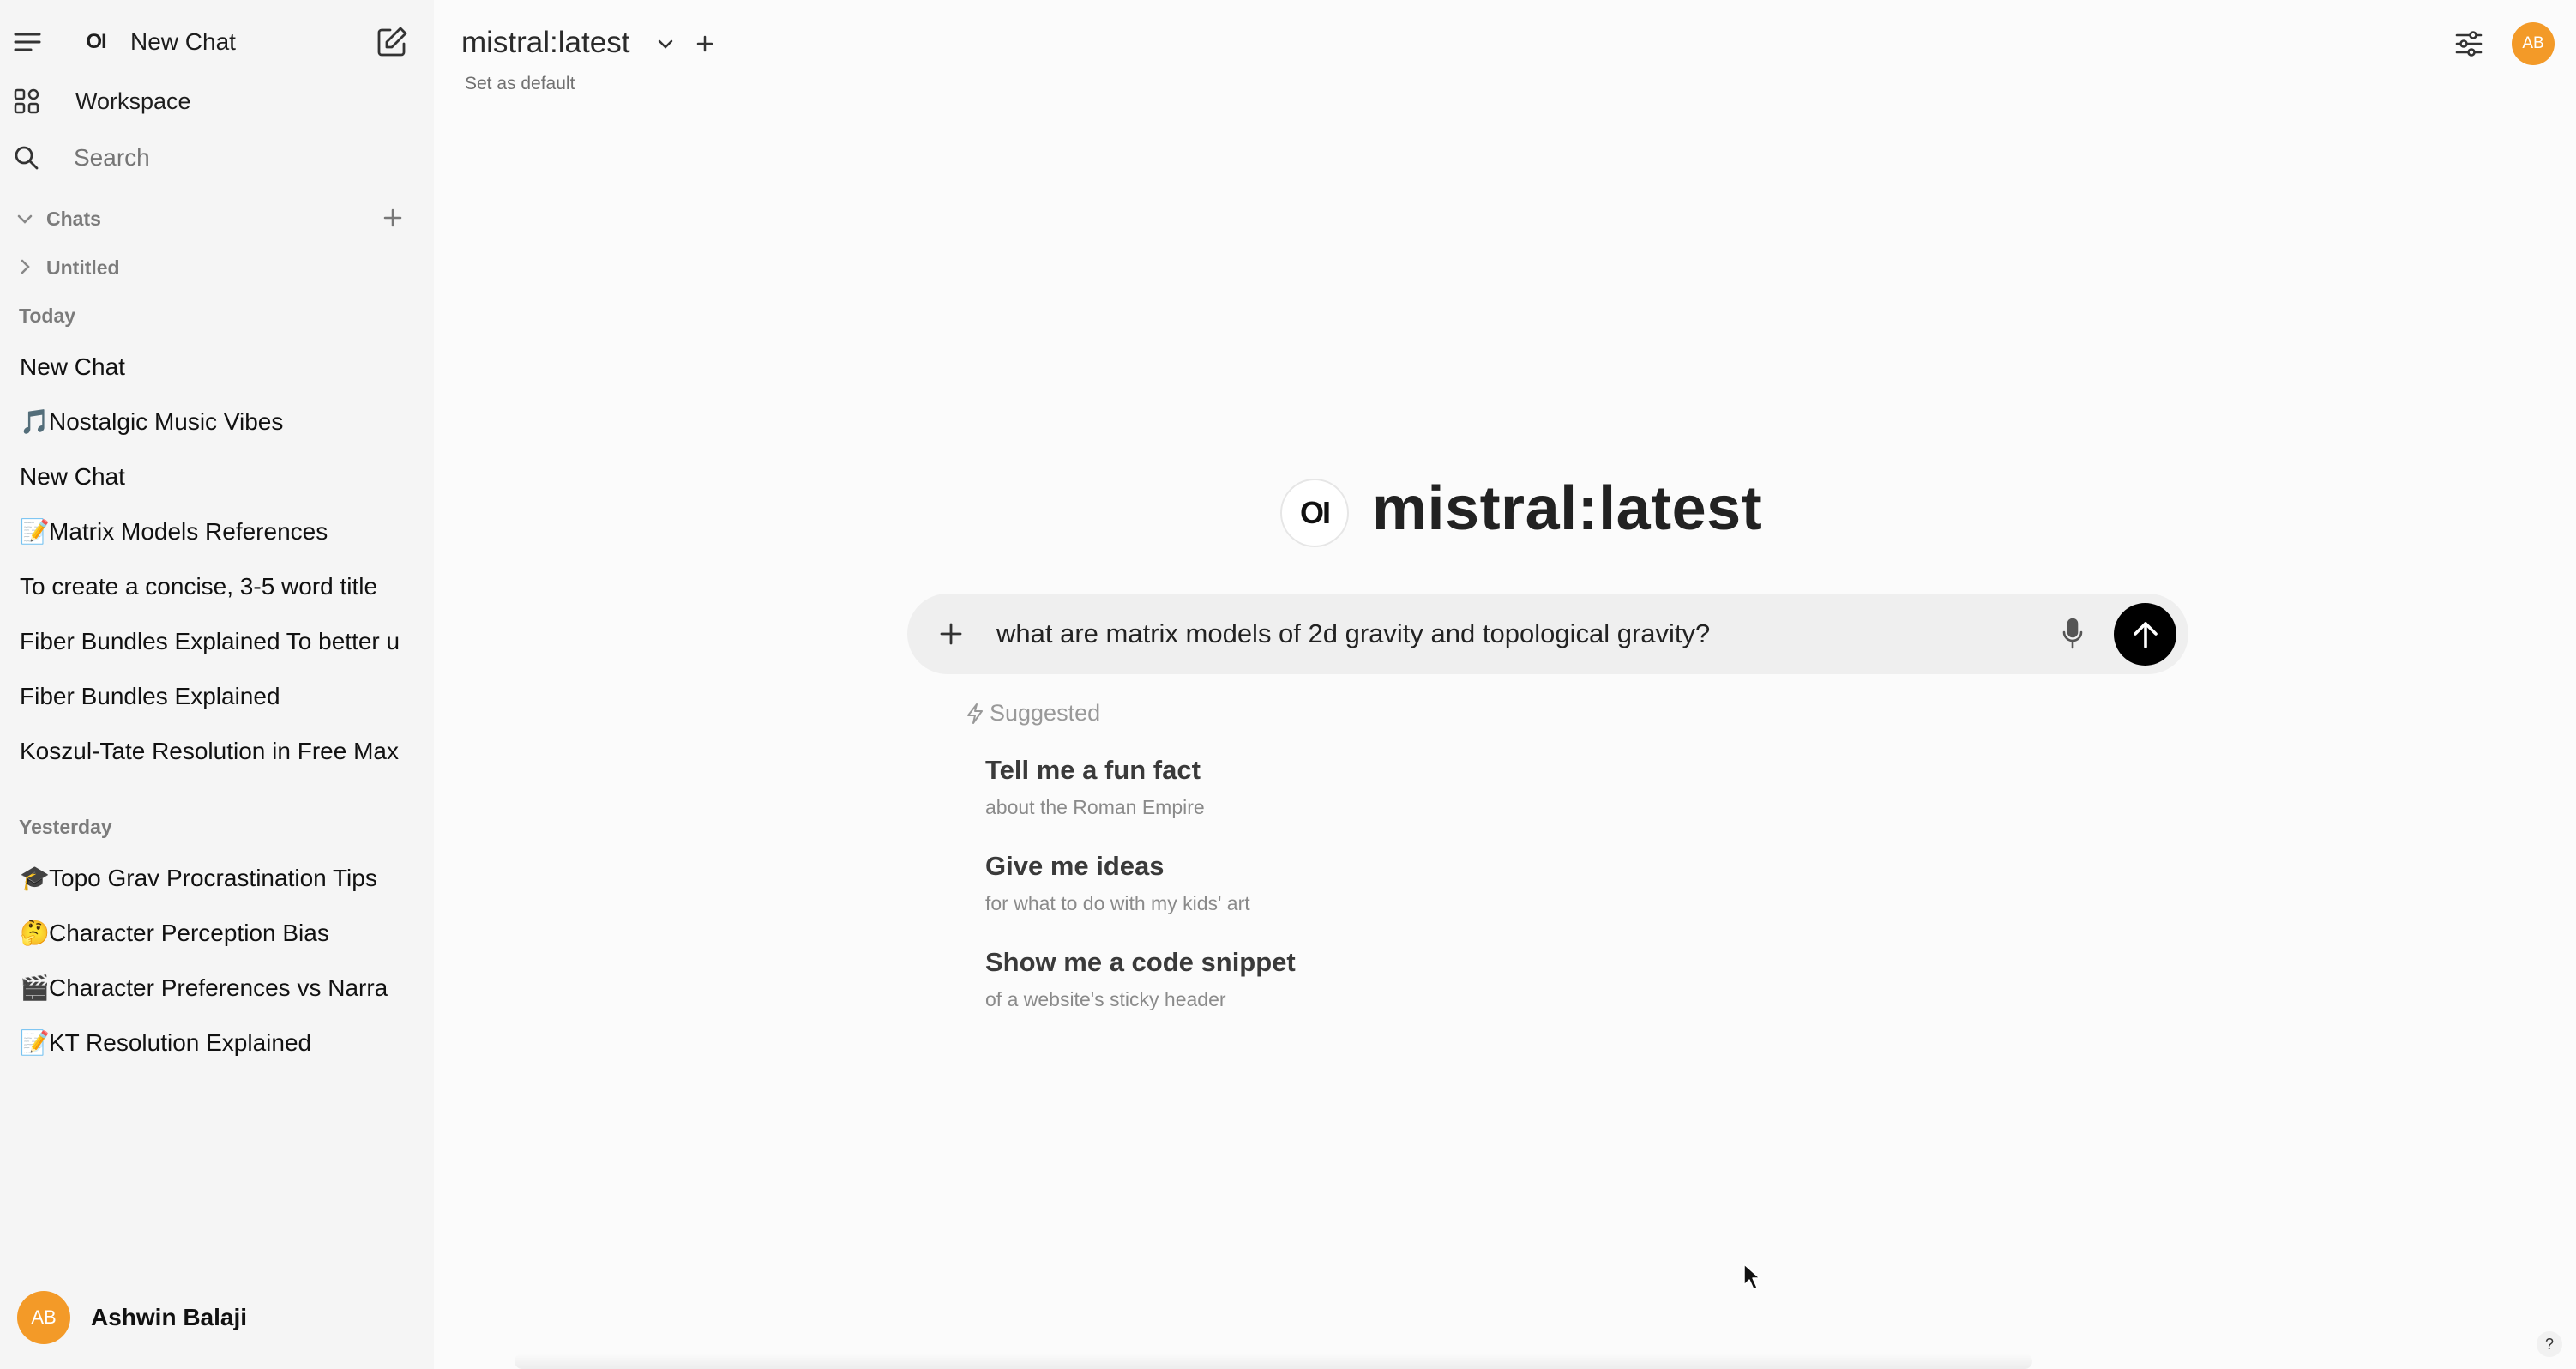  Describe the element at coordinates (1045, 713) in the screenshot. I see `suggested-label: Suggested` at that location.